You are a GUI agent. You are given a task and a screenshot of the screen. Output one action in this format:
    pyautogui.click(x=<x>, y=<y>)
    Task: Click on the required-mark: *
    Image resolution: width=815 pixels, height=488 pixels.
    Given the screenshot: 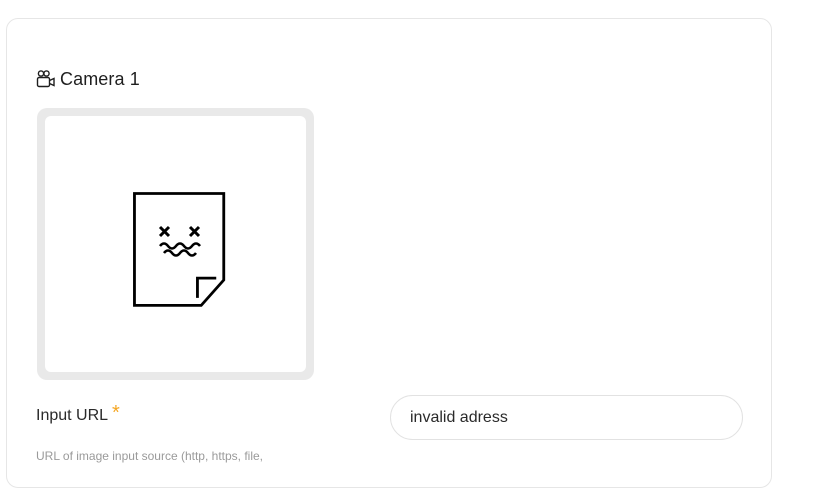 What is the action you would take?
    pyautogui.click(x=116, y=413)
    